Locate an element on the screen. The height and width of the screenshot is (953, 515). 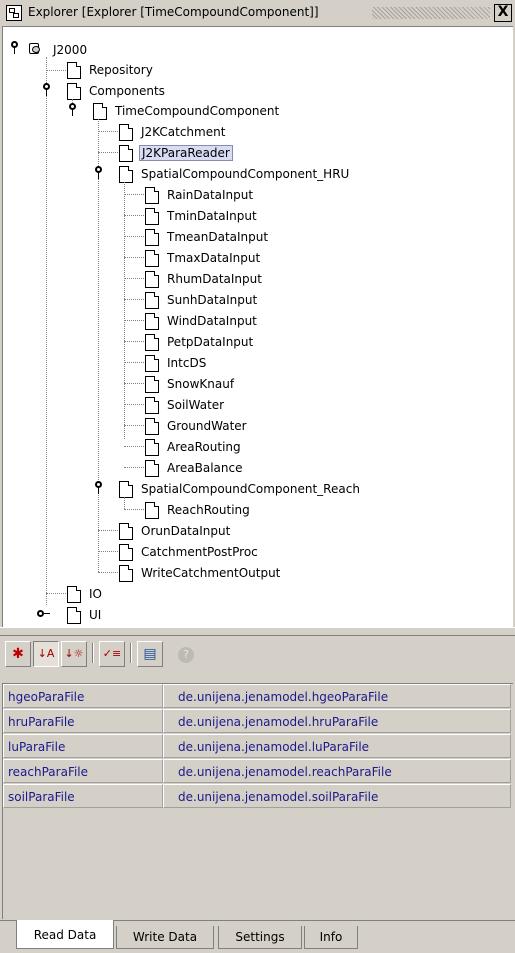
asterisk-glyph: ✱ is located at coordinates (18, 654).